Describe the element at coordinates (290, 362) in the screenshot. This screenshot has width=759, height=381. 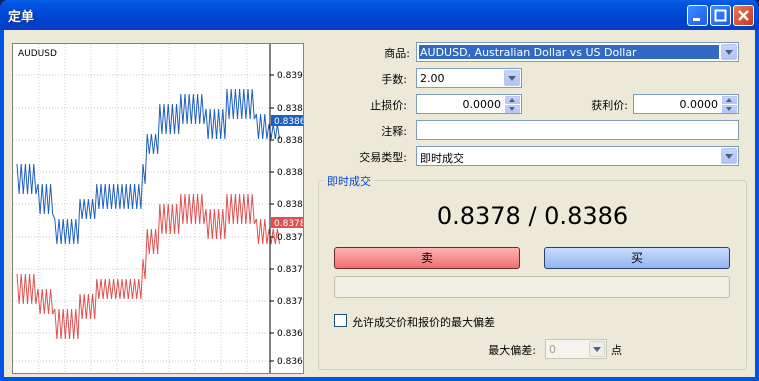
I see `price-tick-label: 0.8367` at that location.